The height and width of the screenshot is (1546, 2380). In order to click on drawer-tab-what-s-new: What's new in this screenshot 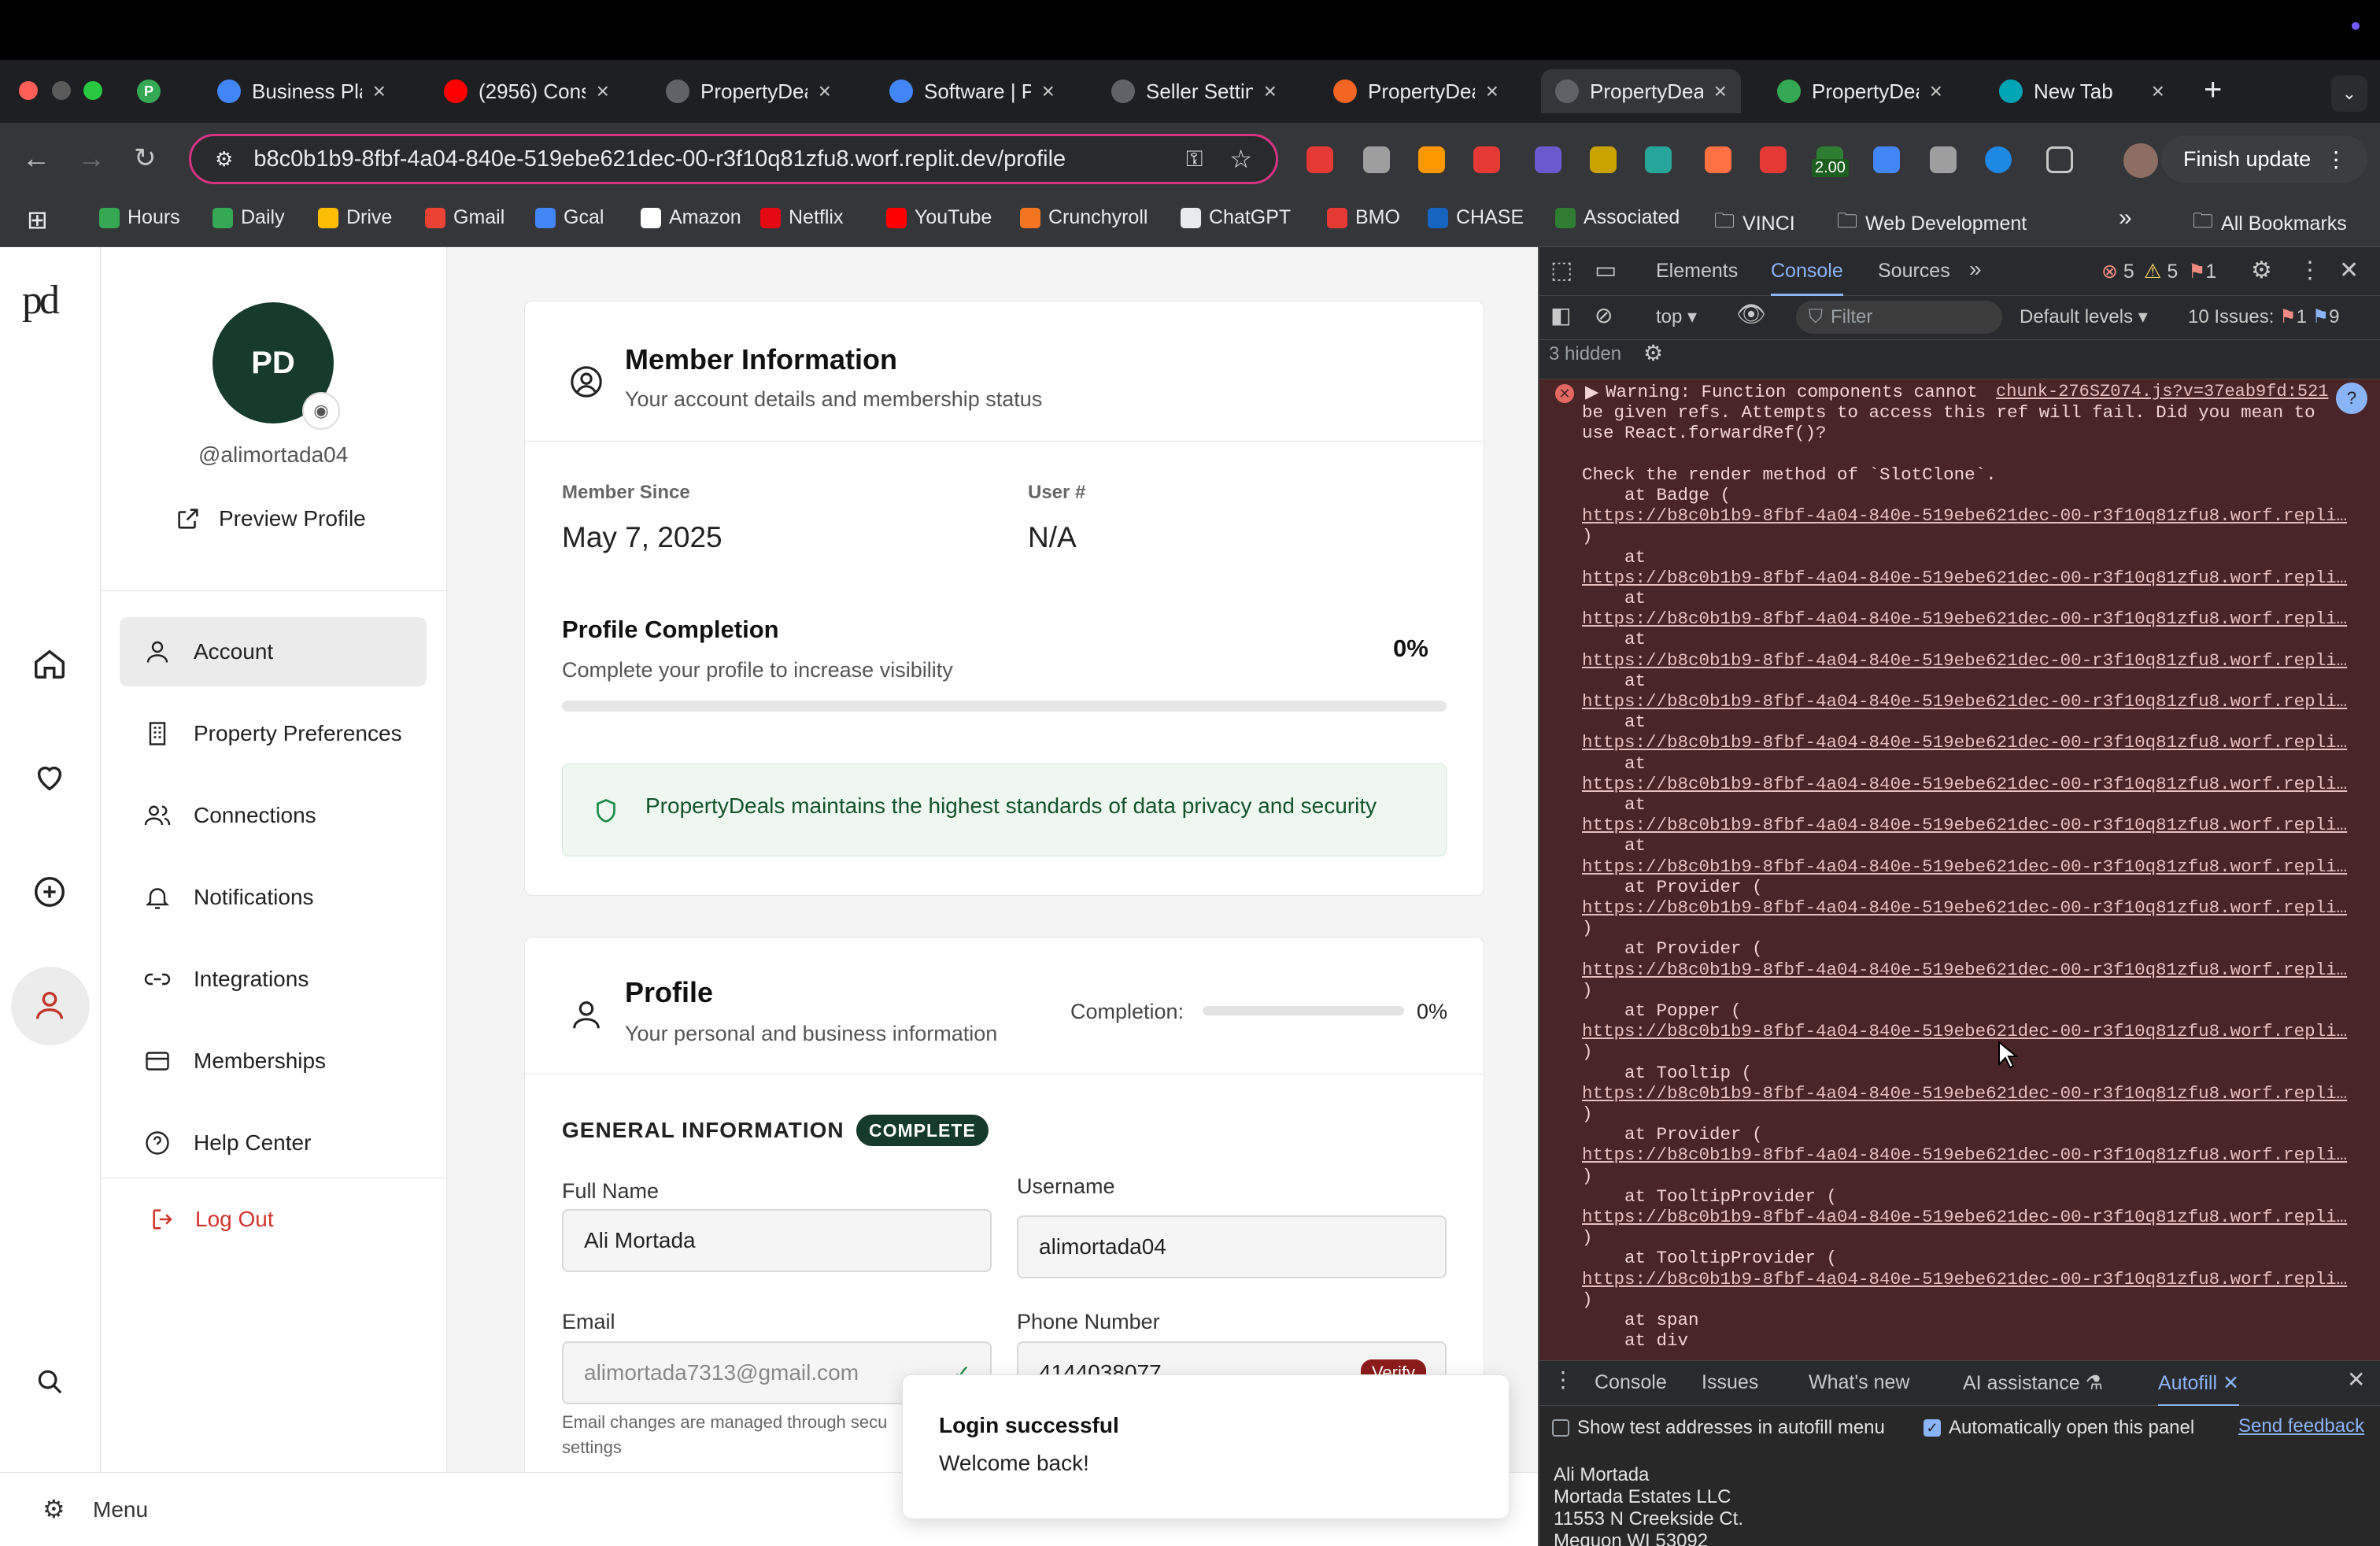, I will do `click(1859, 1382)`.